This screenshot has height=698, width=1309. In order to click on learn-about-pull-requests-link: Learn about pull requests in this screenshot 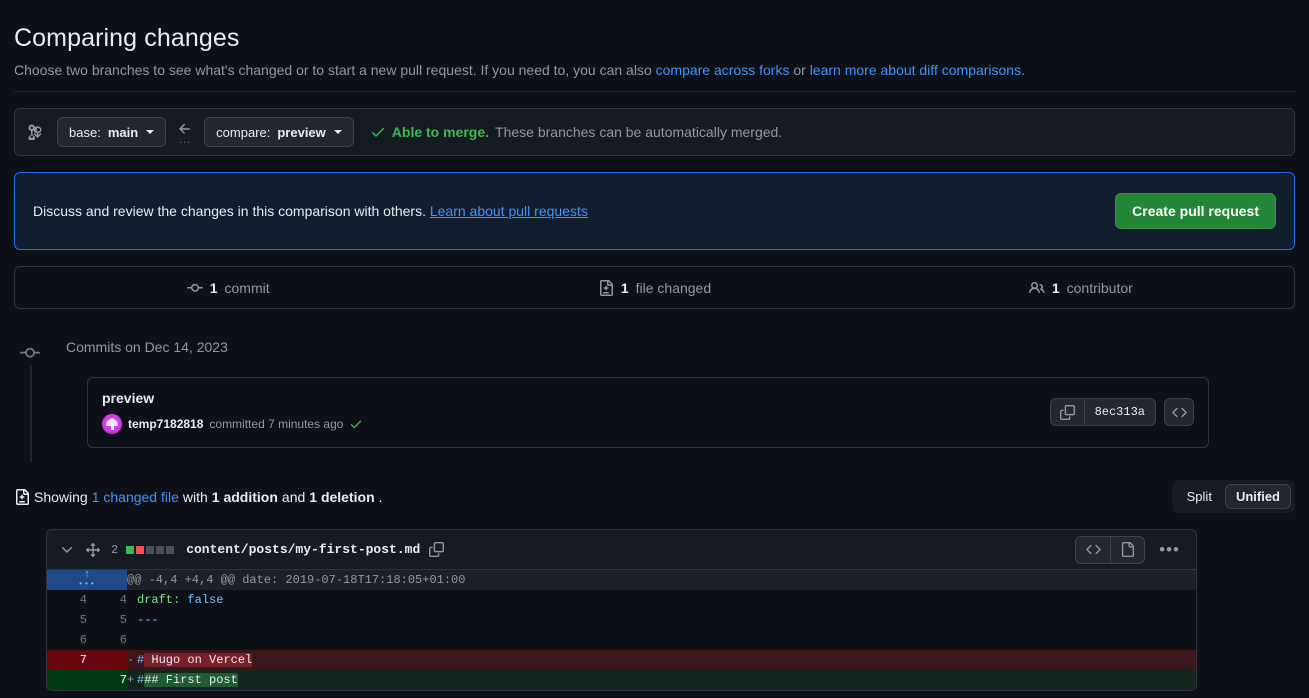, I will do `click(509, 211)`.